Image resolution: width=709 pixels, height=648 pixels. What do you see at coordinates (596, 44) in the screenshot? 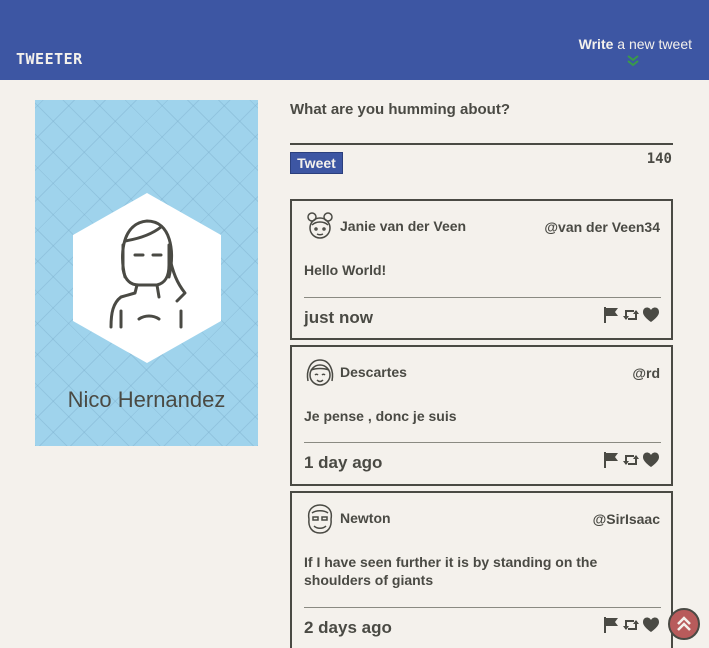
I see `compose-label-bold: Write` at bounding box center [596, 44].